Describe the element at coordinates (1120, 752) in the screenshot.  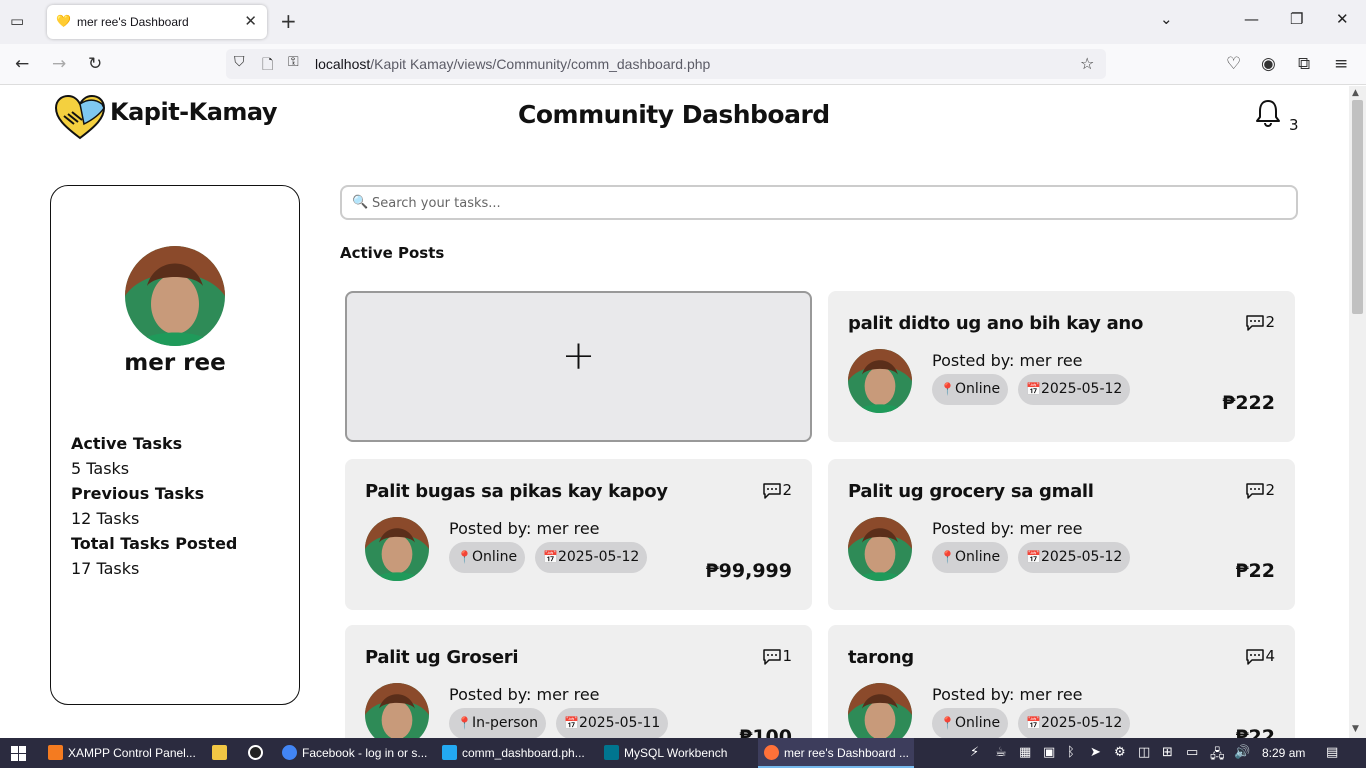
I see `tray-tool-icon: ⚙` at that location.